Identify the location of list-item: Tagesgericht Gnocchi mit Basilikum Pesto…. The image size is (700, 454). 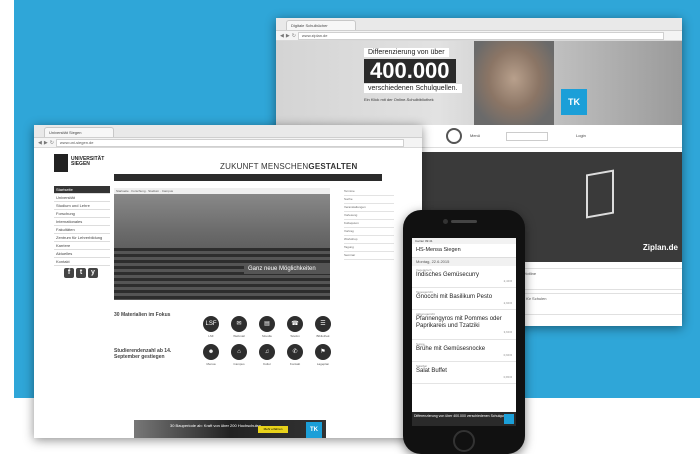
(464, 299).